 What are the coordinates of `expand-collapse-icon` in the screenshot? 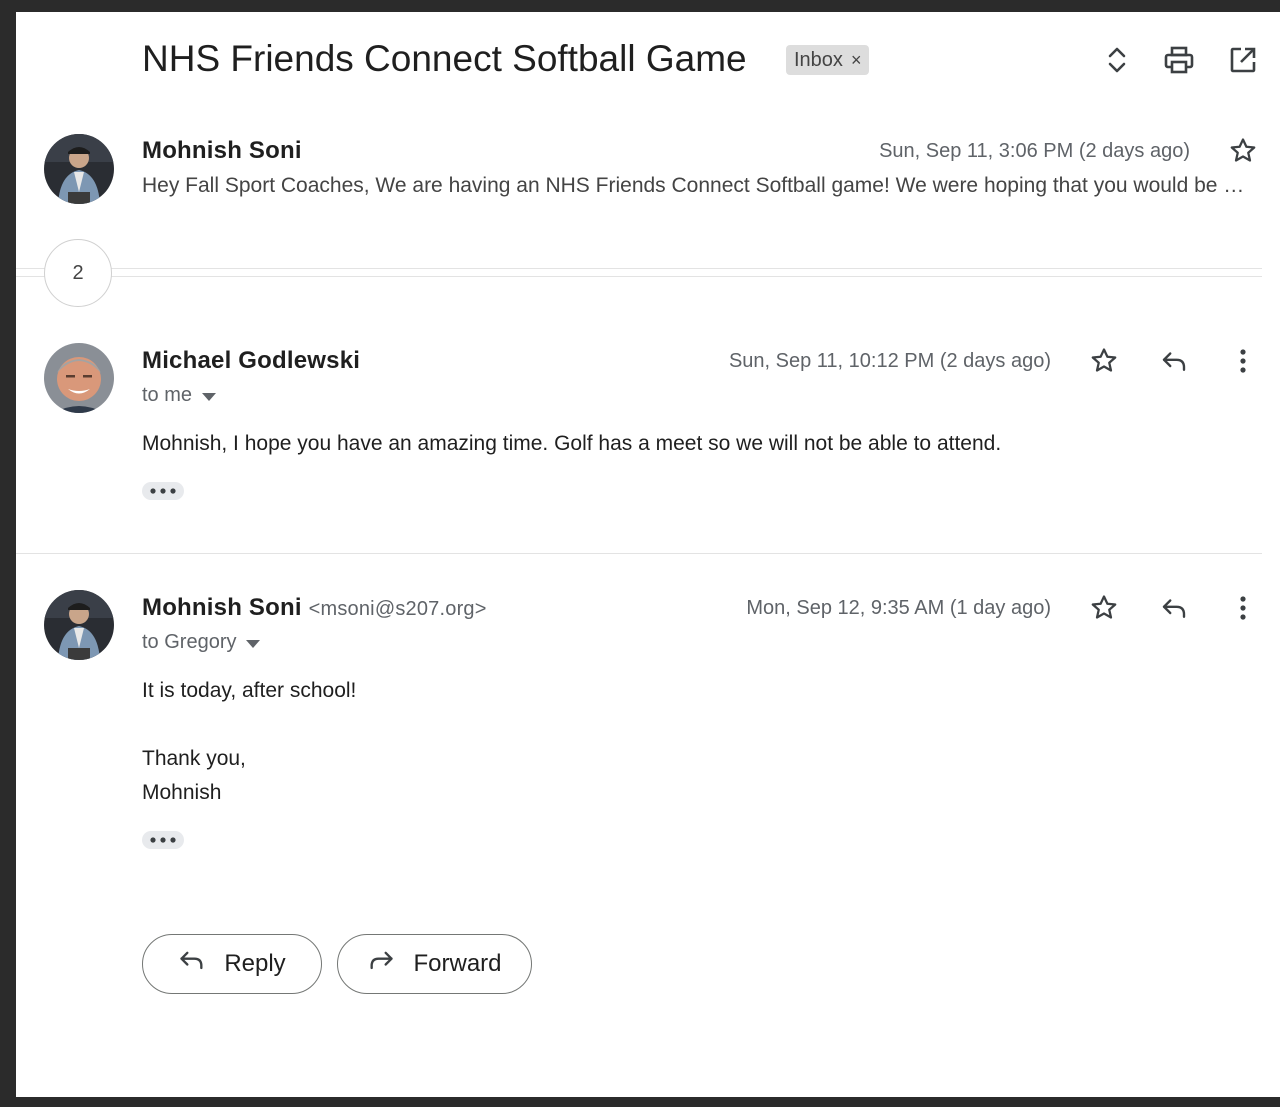 It's located at (1117, 60).